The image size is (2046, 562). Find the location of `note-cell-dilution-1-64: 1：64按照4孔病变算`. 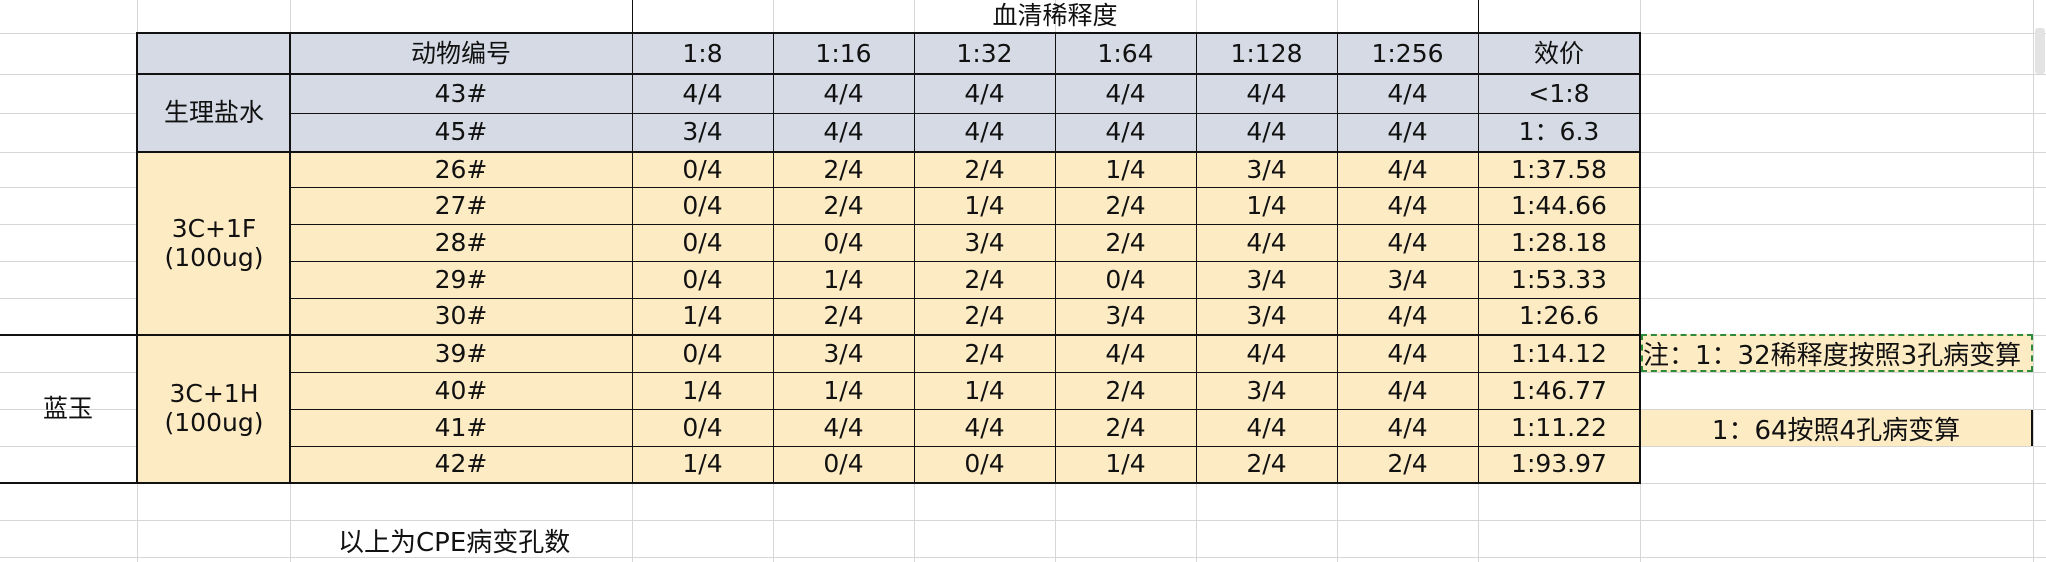

note-cell-dilution-1-64: 1：64按照4孔病变算 is located at coordinates (1837, 428).